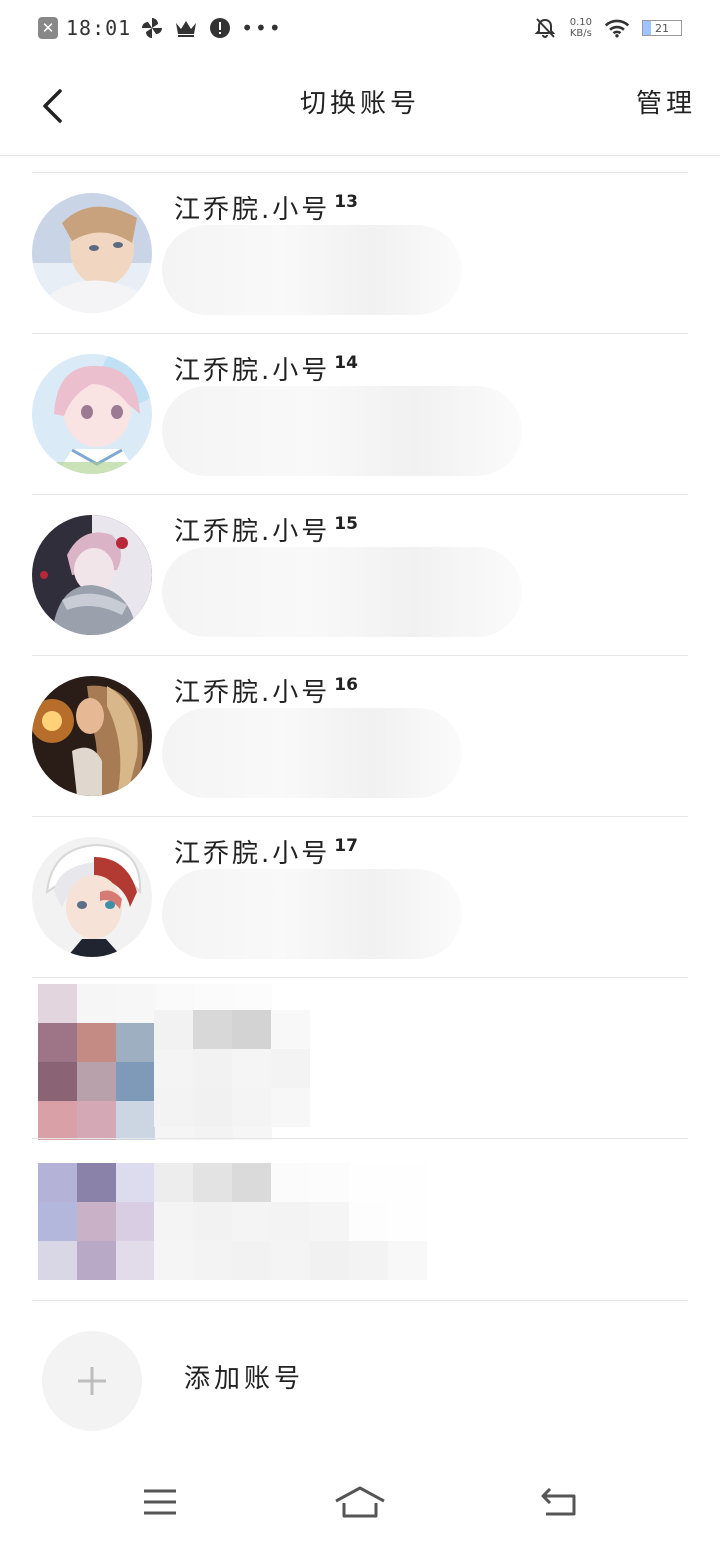 This screenshot has height=1544, width=720. I want to click on account-name: 江乔脘.小号 15, so click(266, 532).